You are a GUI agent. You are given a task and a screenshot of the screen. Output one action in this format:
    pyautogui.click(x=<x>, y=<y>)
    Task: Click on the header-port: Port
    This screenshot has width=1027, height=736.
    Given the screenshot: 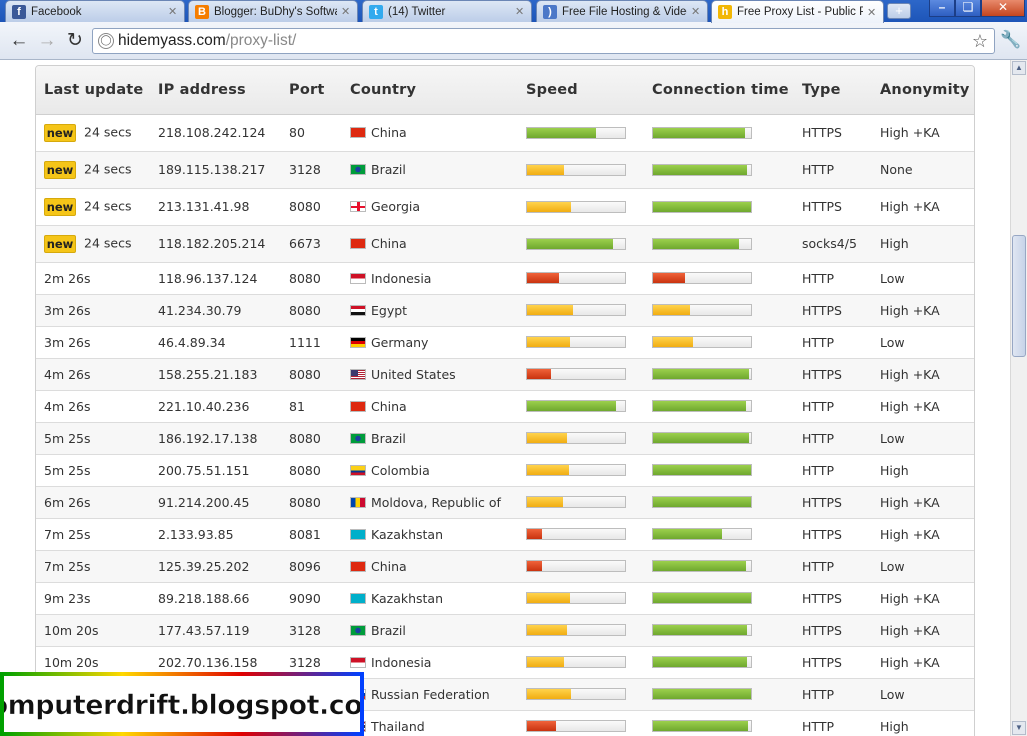 What is the action you would take?
    pyautogui.click(x=311, y=90)
    